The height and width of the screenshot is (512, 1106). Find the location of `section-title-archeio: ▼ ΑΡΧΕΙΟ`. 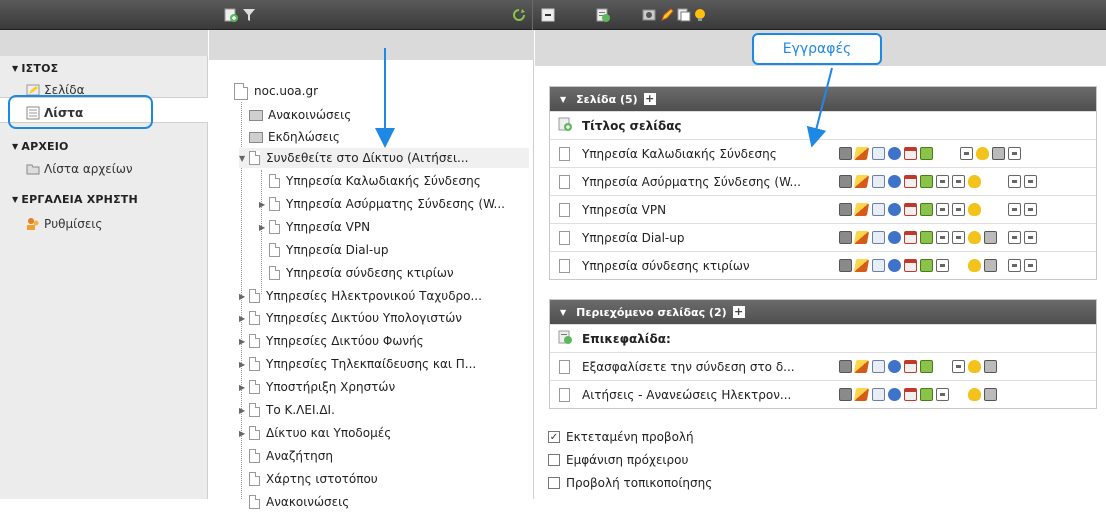

section-title-archeio: ▼ ΑΡΧΕΙΟ is located at coordinates (40, 146).